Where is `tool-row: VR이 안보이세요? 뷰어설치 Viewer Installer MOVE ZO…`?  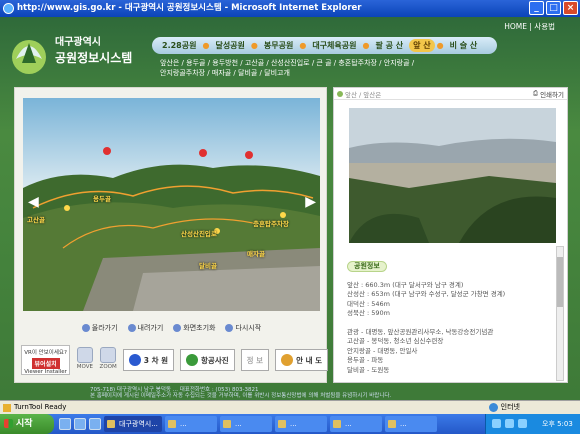 tool-row: VR이 안보이세요? 뷰어설치 Viewer Installer MOVE ZO… is located at coordinates (171, 360).